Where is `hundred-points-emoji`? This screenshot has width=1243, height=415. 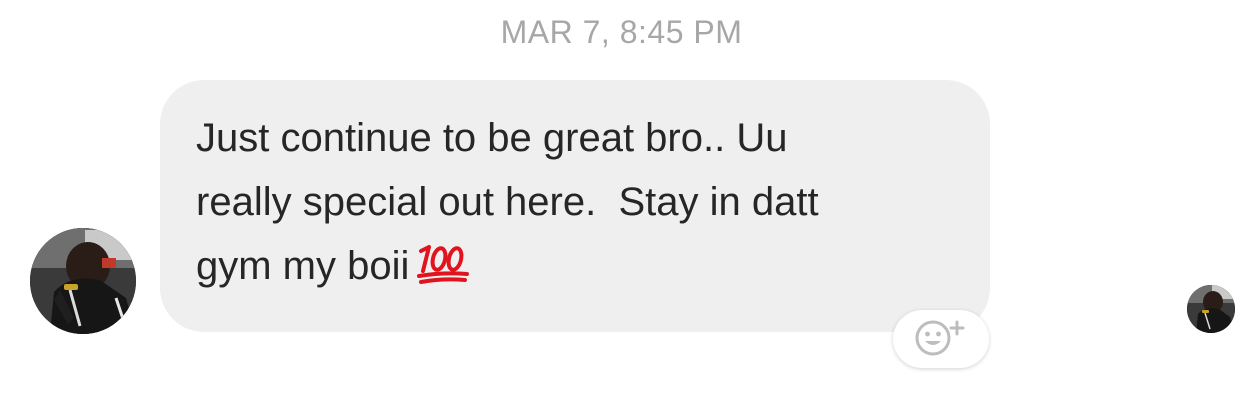 hundred-points-emoji is located at coordinates (443, 272).